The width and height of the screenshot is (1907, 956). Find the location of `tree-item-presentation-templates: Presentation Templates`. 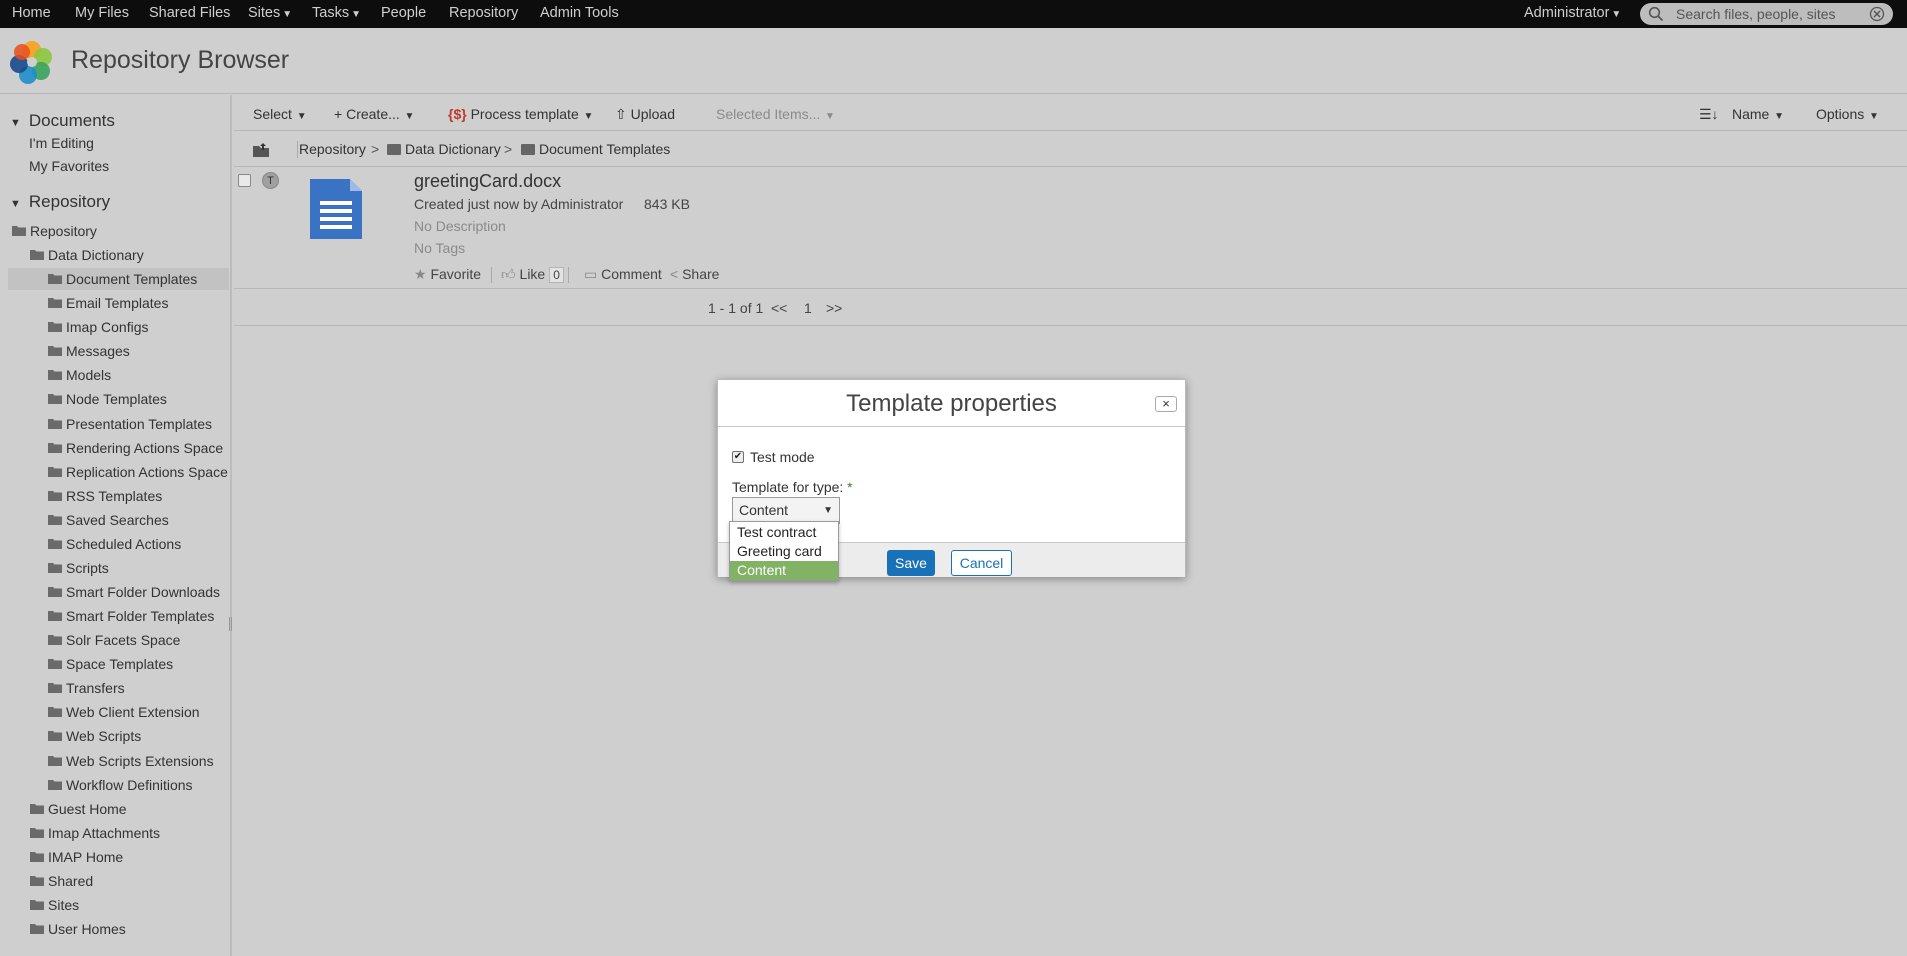

tree-item-presentation-templates: Presentation Templates is located at coordinates (118, 424).